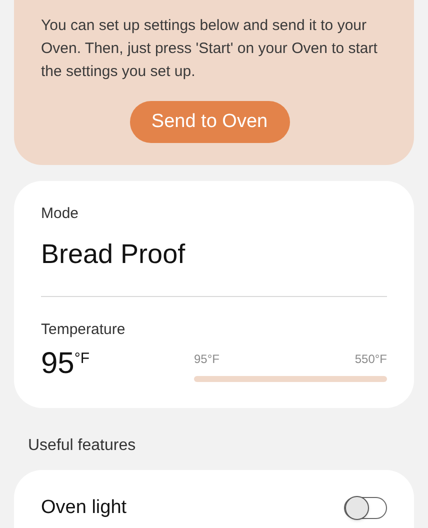 Image resolution: width=428 pixels, height=528 pixels. What do you see at coordinates (60, 214) in the screenshot?
I see `mode-label: Mode` at bounding box center [60, 214].